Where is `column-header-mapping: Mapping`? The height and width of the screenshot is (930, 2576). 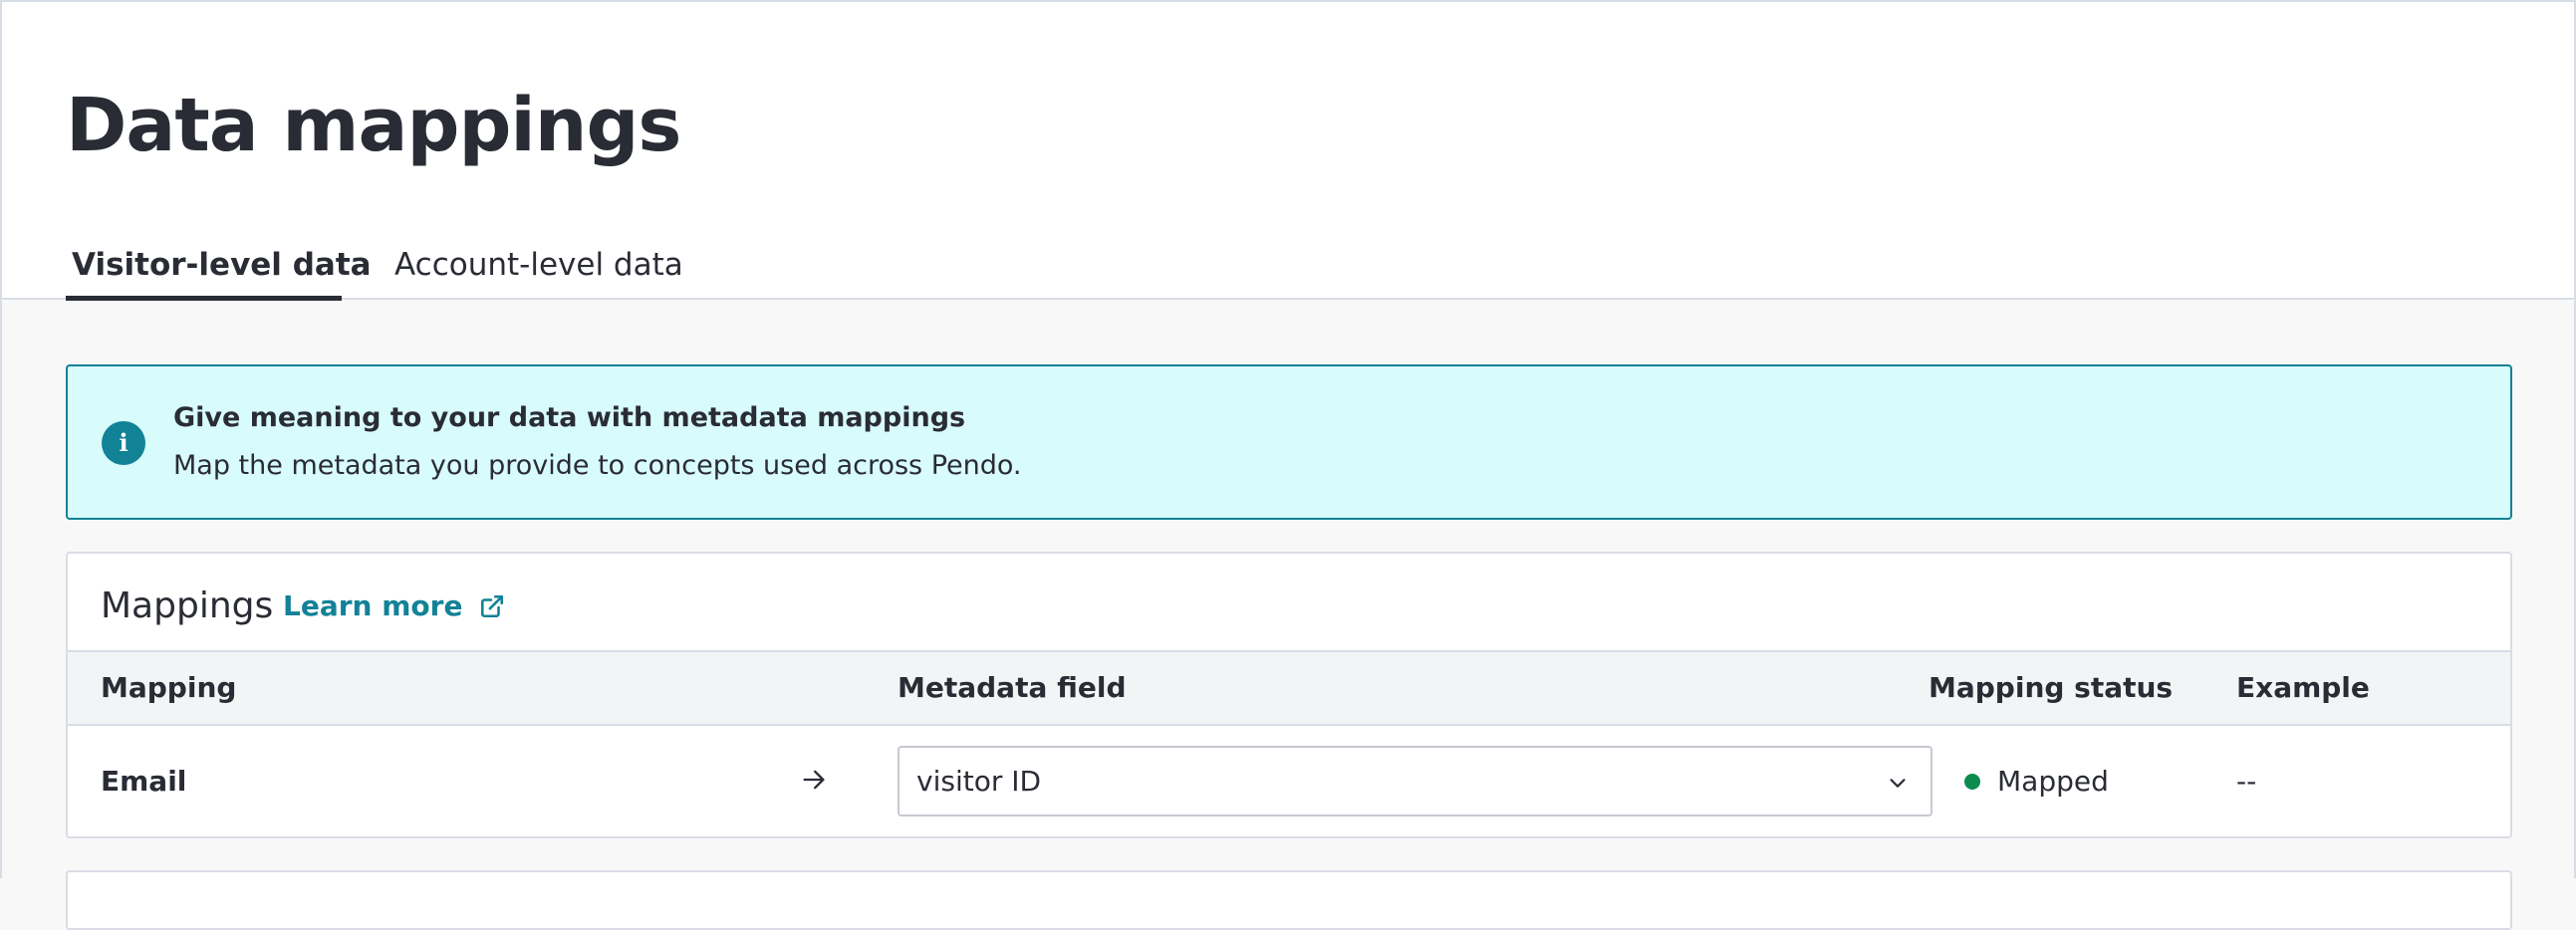
column-header-mapping: Mapping is located at coordinates (169, 687).